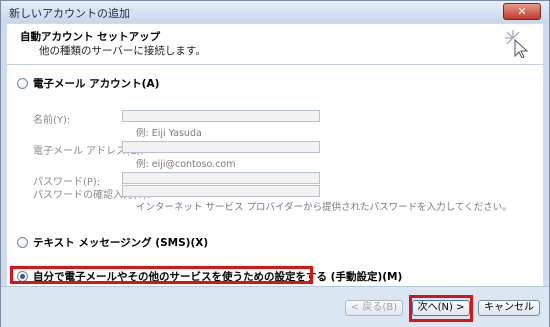 This screenshot has height=327, width=550. Describe the element at coordinates (69, 13) in the screenshot. I see `window-title: 新しいアカウントの追加` at that location.